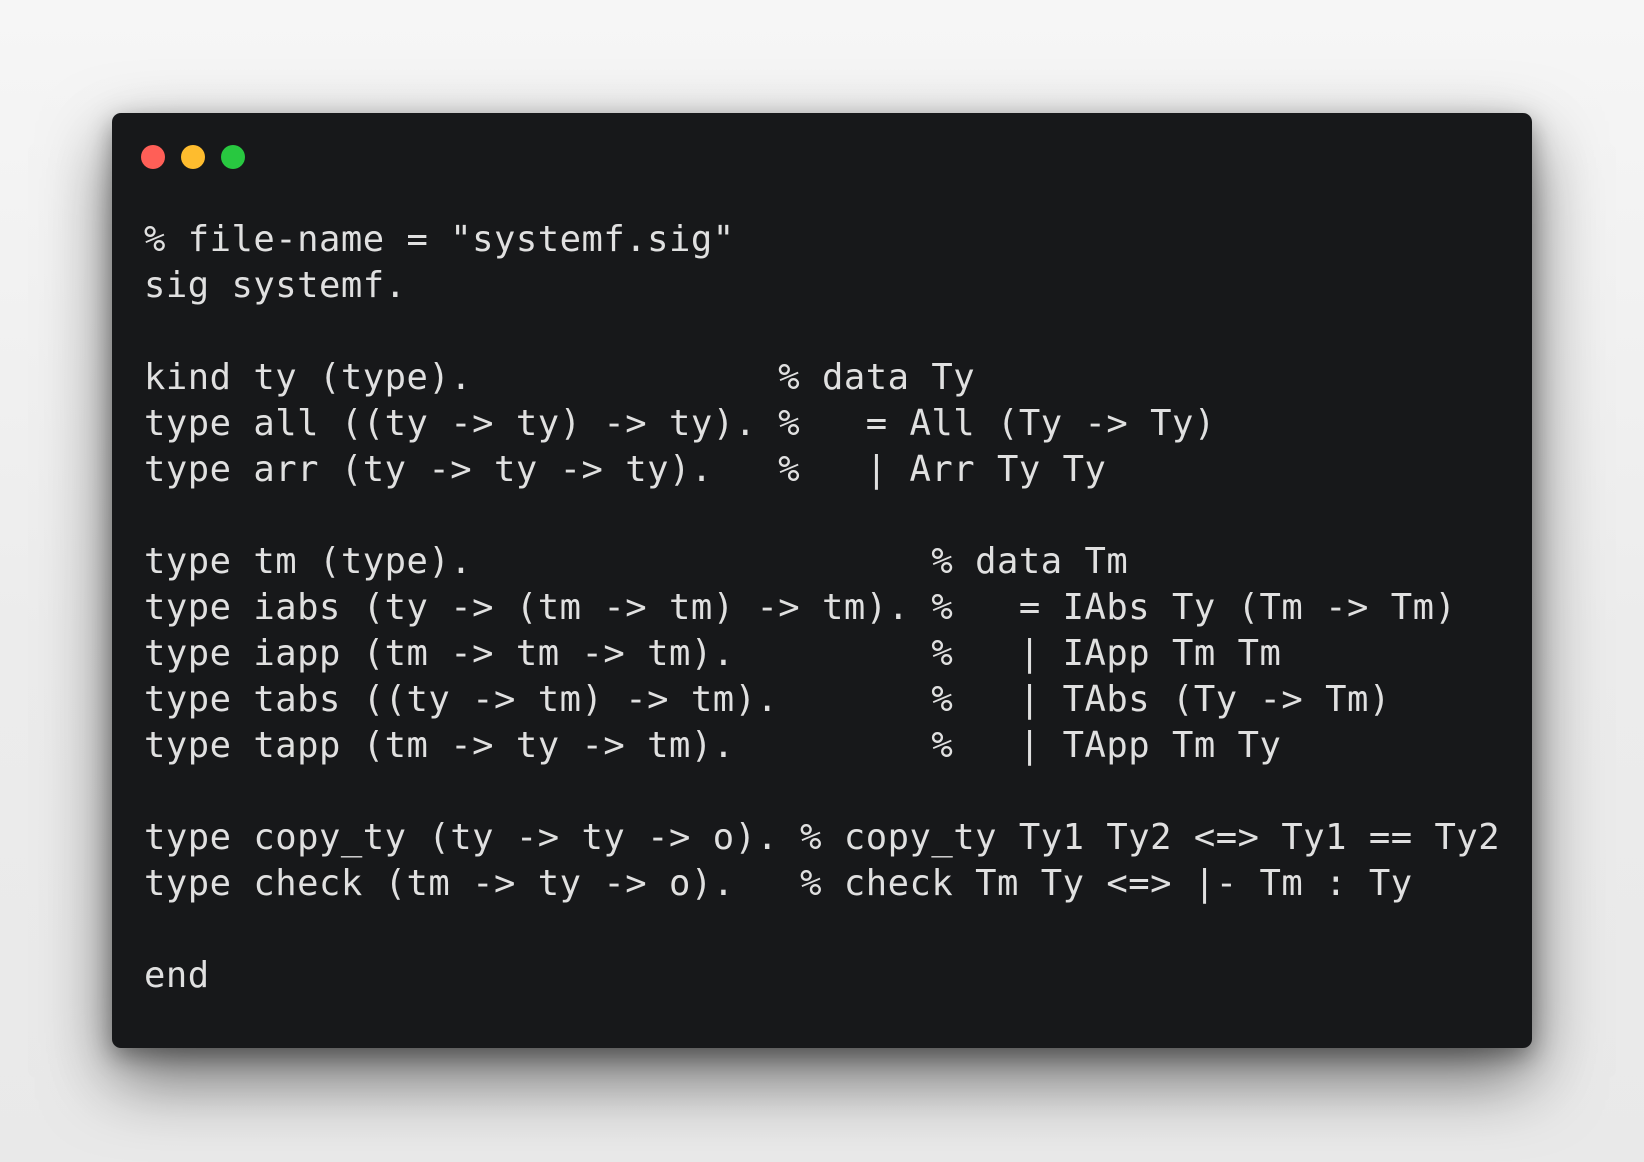 The height and width of the screenshot is (1162, 1644). Describe the element at coordinates (153, 157) in the screenshot. I see `close-button` at that location.